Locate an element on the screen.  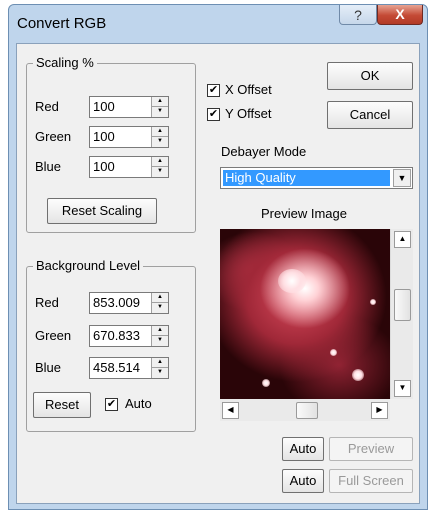
background-red-label: Red is located at coordinates (47, 302).